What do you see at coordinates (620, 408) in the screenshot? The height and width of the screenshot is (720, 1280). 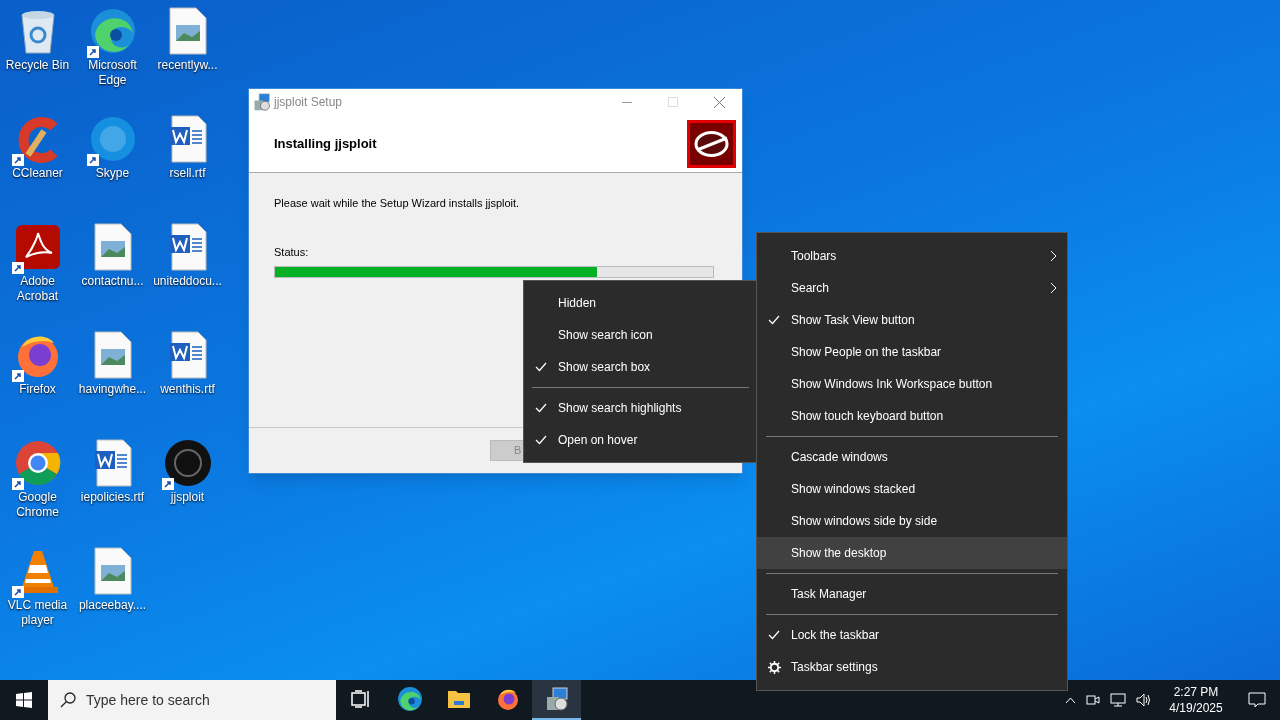 I see `menu-item-label: Show search highlights` at bounding box center [620, 408].